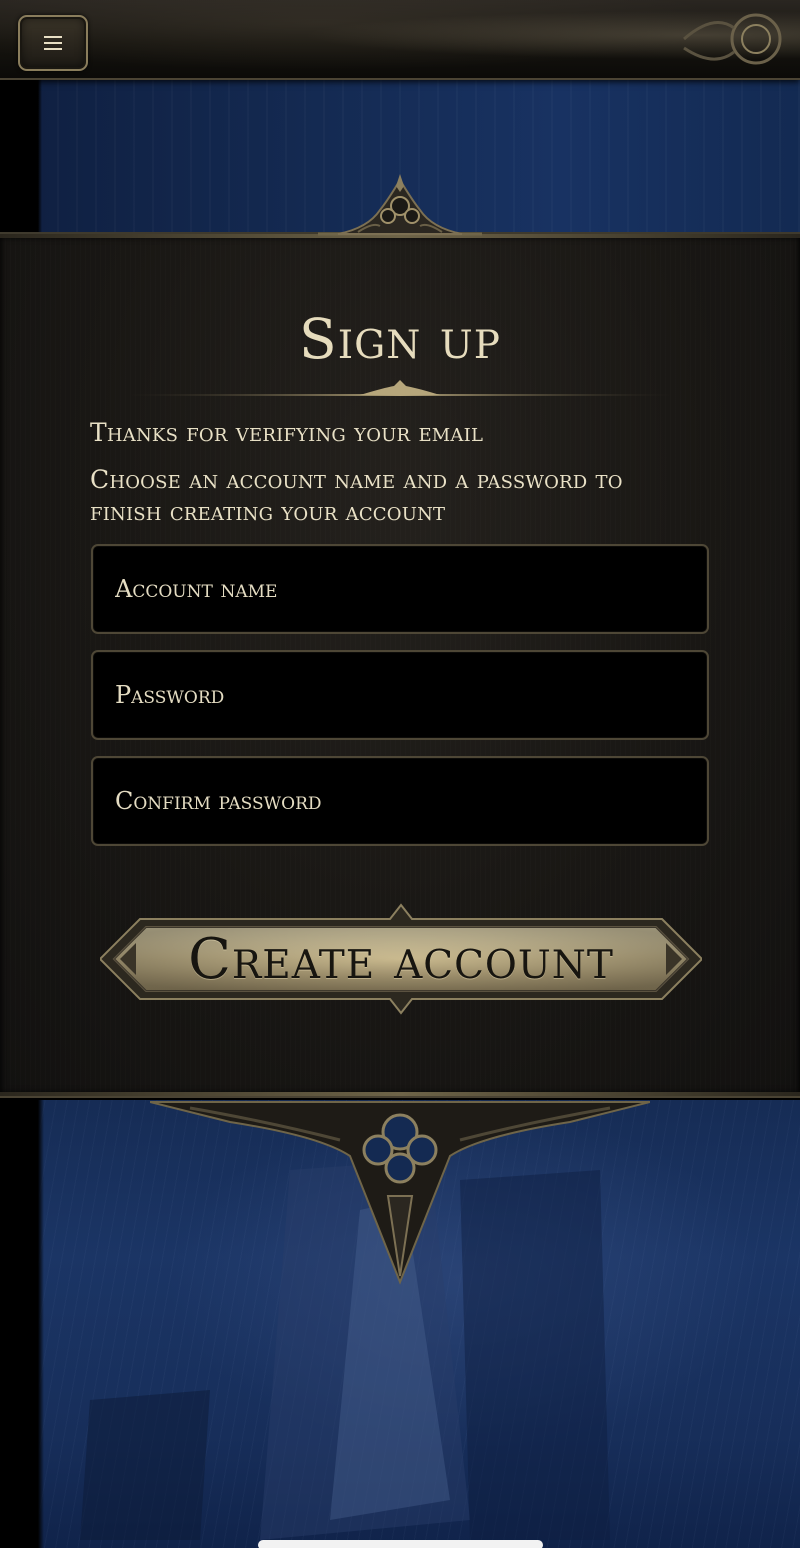 This screenshot has height=1548, width=800. I want to click on password-field, so click(400, 695).